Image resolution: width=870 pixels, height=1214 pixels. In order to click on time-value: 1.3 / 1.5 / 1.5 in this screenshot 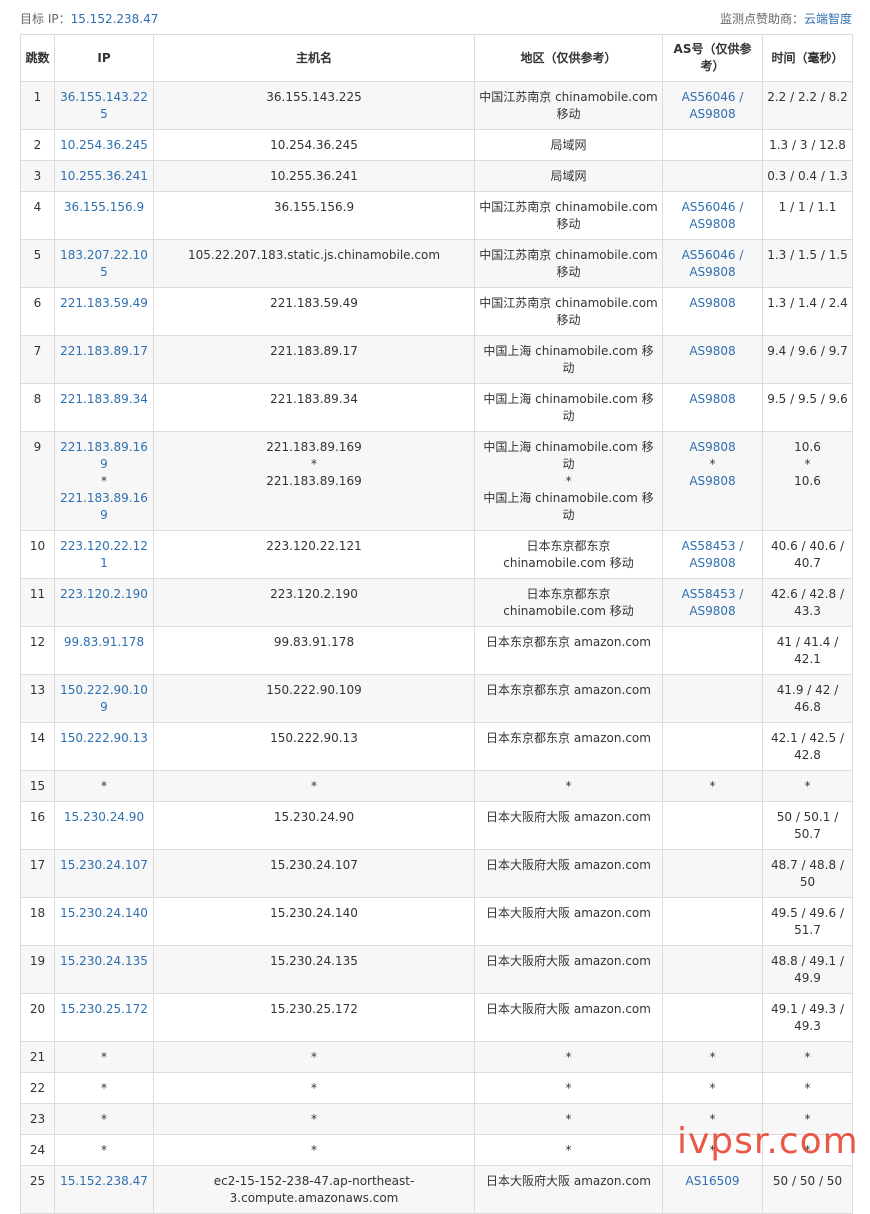, I will do `click(807, 255)`.